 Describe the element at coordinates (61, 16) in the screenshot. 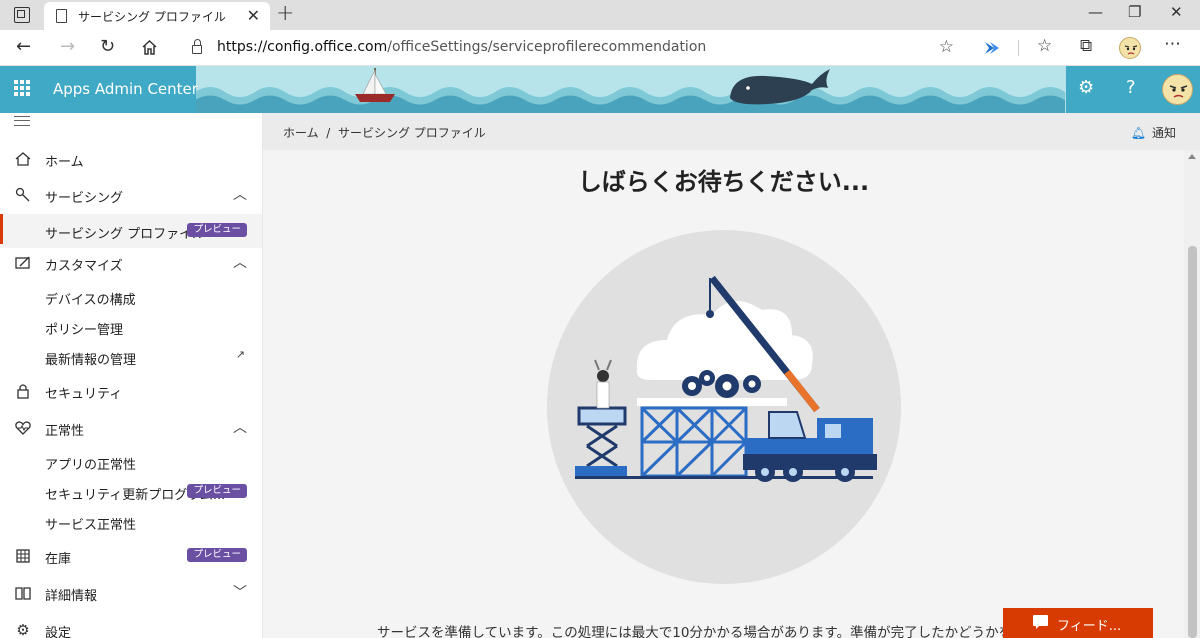

I see `page-icon` at that location.